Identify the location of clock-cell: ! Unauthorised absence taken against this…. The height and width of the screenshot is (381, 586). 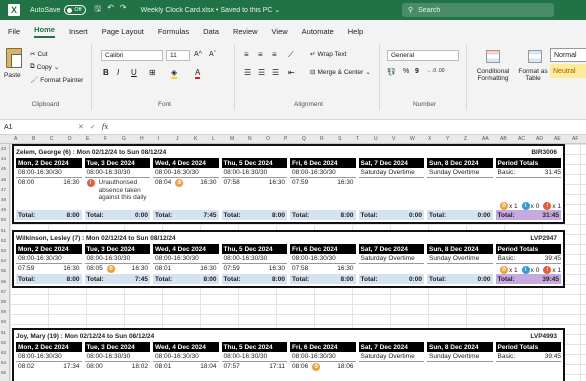
(118, 194).